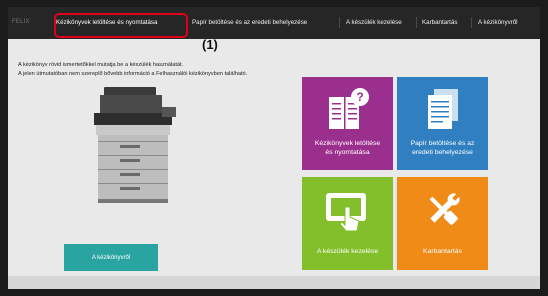 This screenshot has width=548, height=296. What do you see at coordinates (111, 257) in the screenshot?
I see `about-manual-button: A kézikönyvről` at bounding box center [111, 257].